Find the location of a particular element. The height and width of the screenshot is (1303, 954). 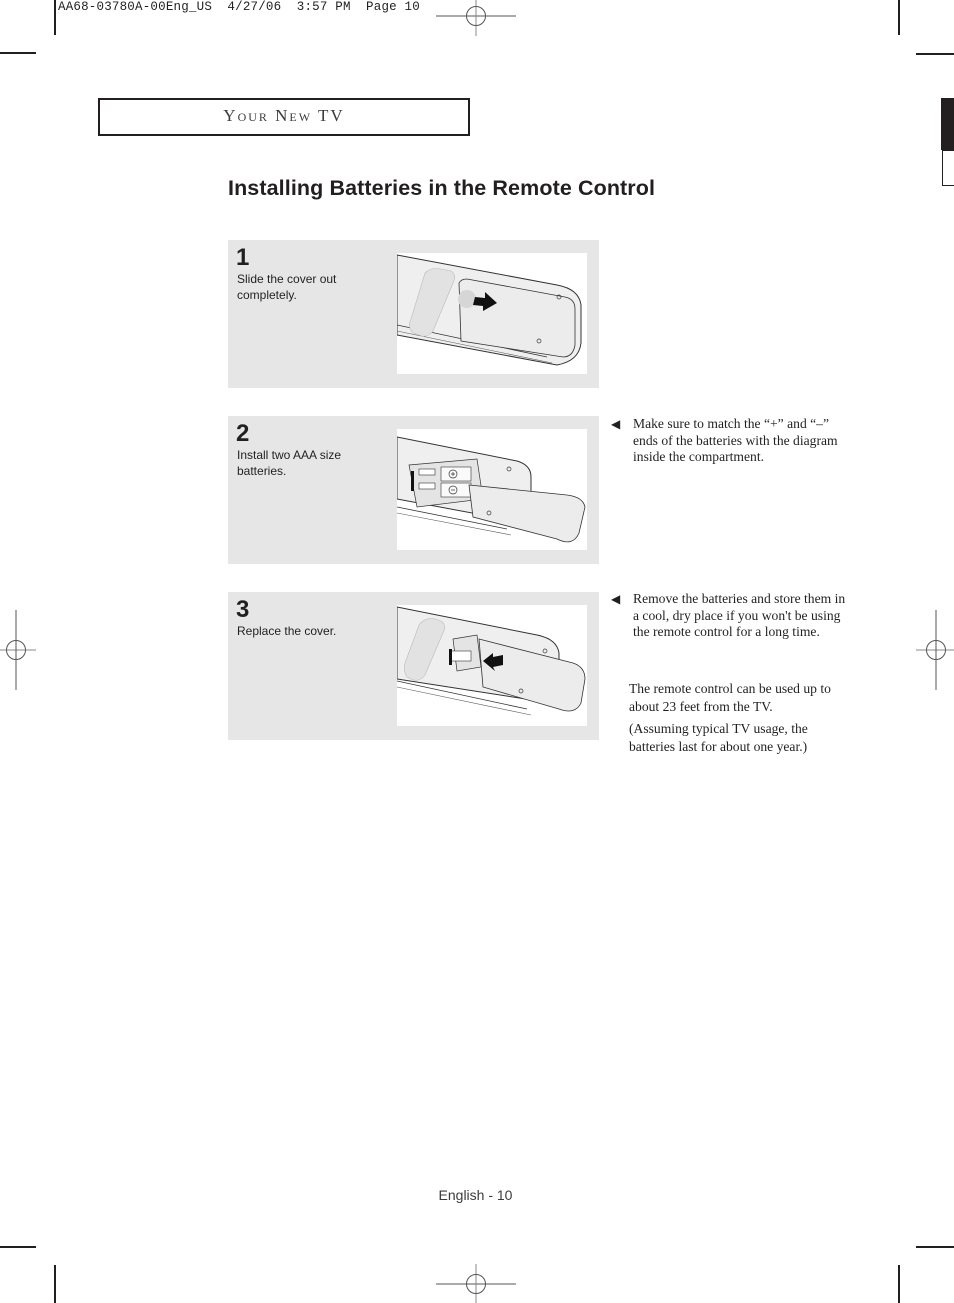

crop-mark-bottom-right-vertical is located at coordinates (899, 1284).